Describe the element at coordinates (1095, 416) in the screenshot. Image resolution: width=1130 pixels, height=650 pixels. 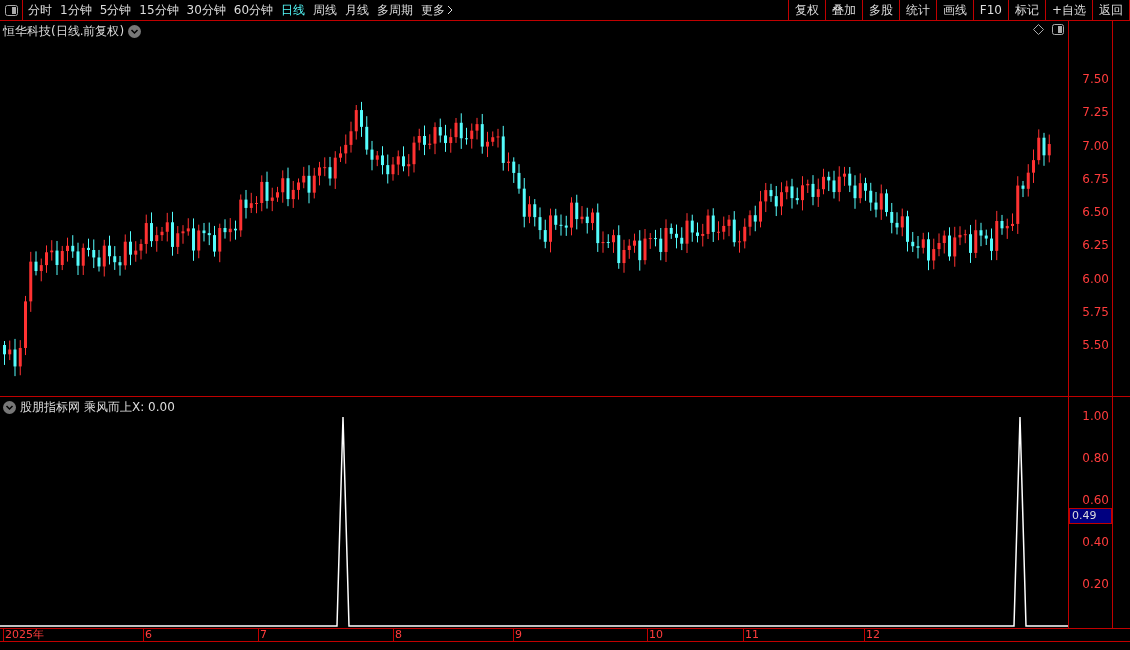
I see `indicator-axis-label: 1.00` at that location.